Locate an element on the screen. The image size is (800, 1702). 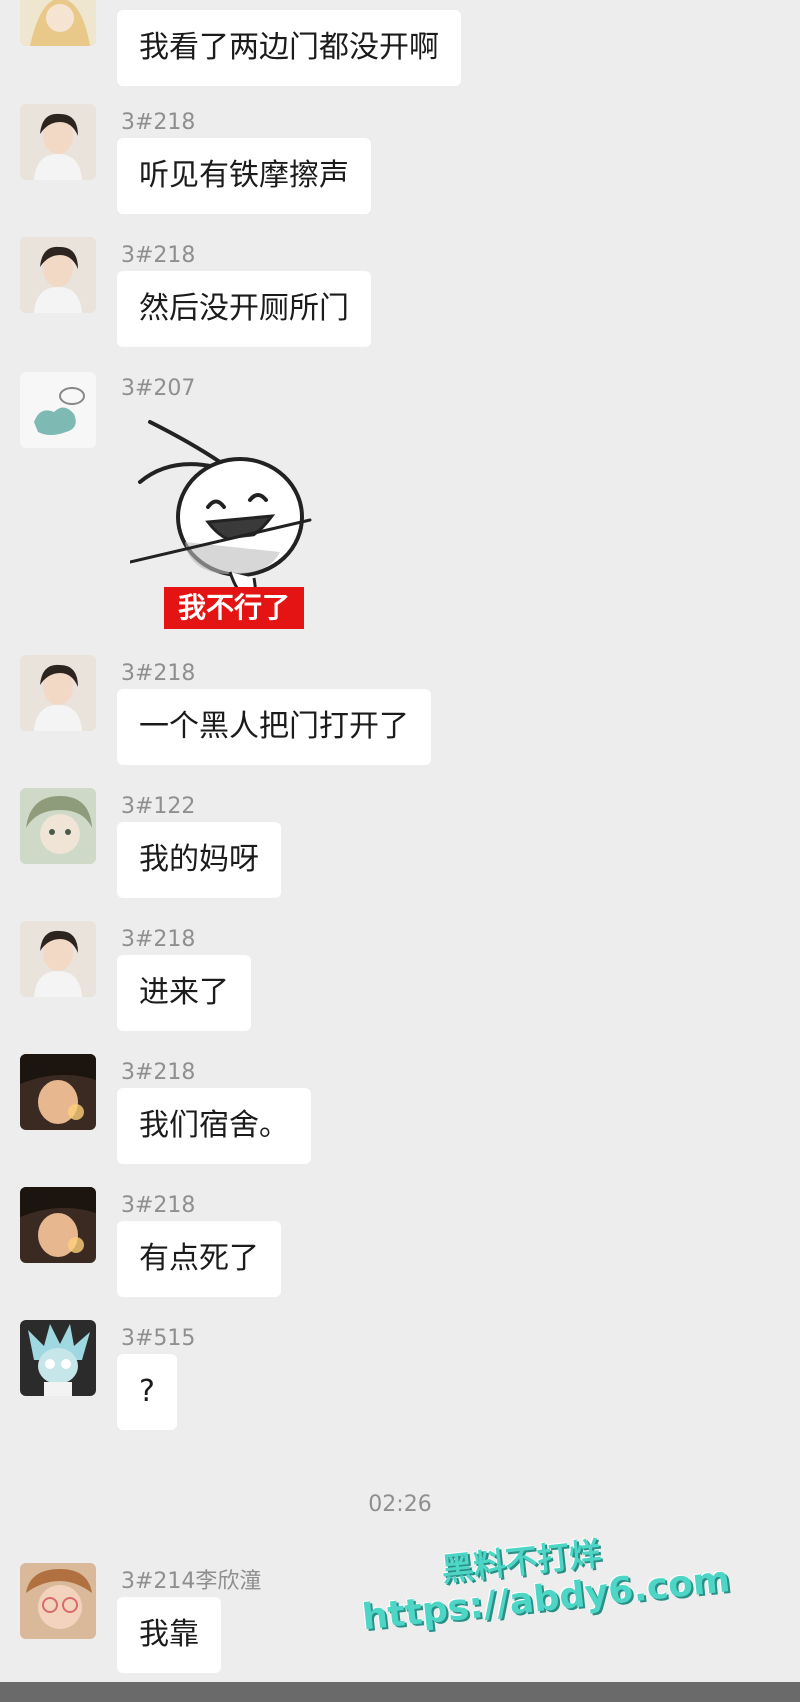
sender-name: 3#207 is located at coordinates (158, 388).